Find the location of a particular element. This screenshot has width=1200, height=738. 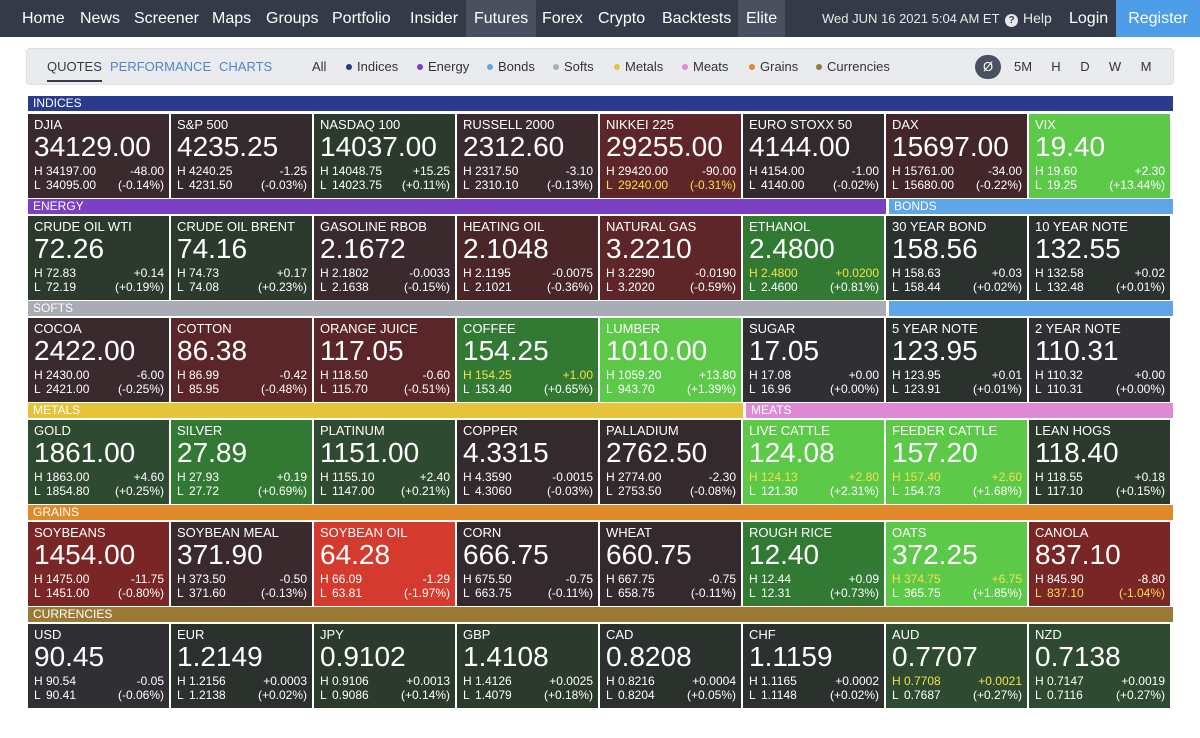

futures-tile: SILVER 27.89 H 27.93 +0.19 L 27.72 (+0.69%) is located at coordinates (241, 462).